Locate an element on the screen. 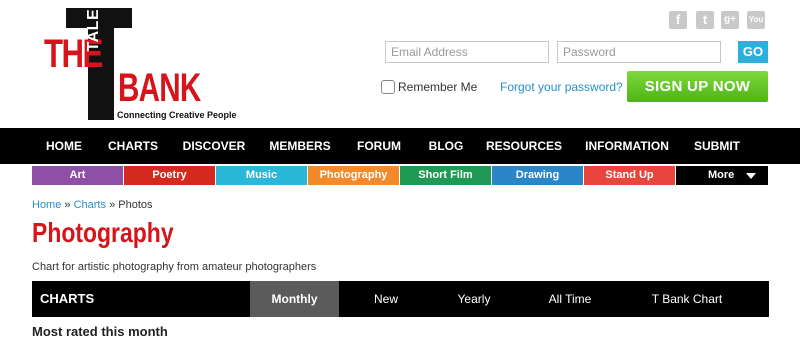 The height and width of the screenshot is (339, 800). go-button: GO is located at coordinates (753, 52).